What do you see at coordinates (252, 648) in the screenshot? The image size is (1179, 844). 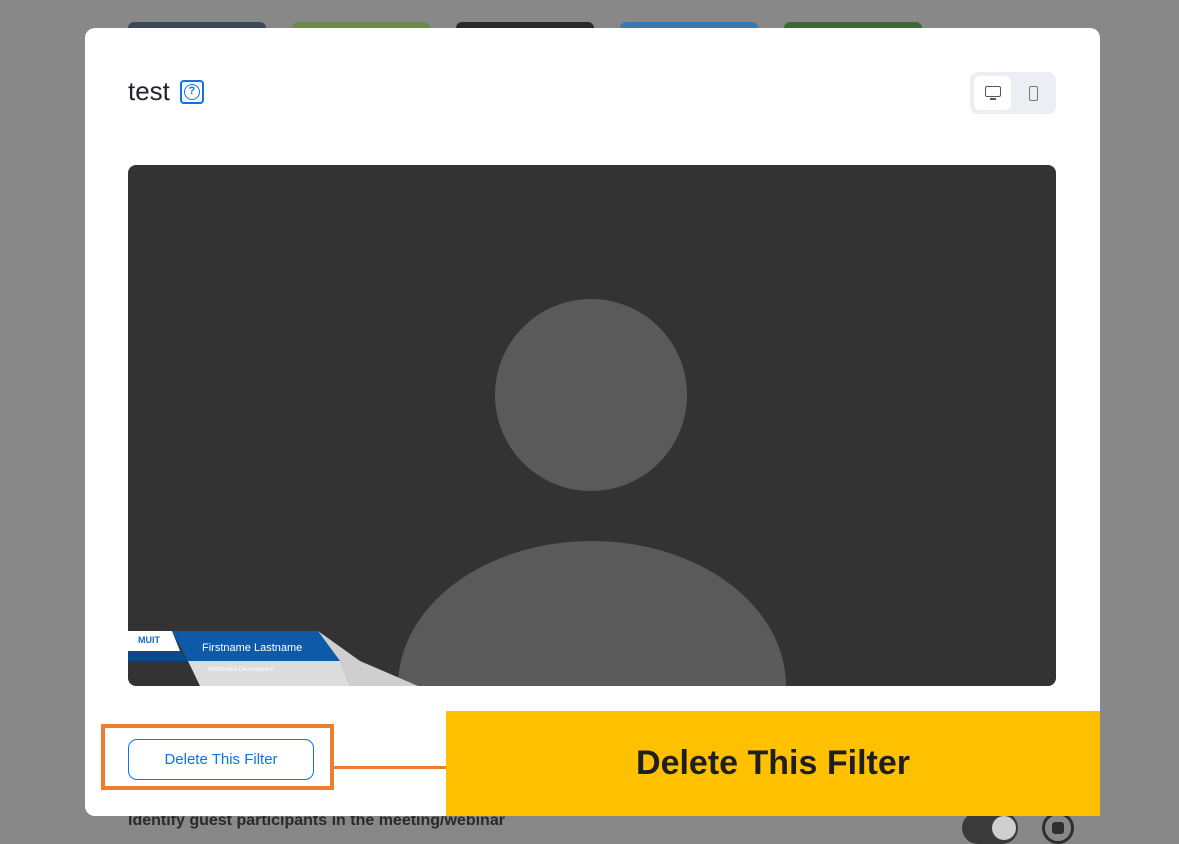 I see `lower-third-name: Firstname Lastname` at bounding box center [252, 648].